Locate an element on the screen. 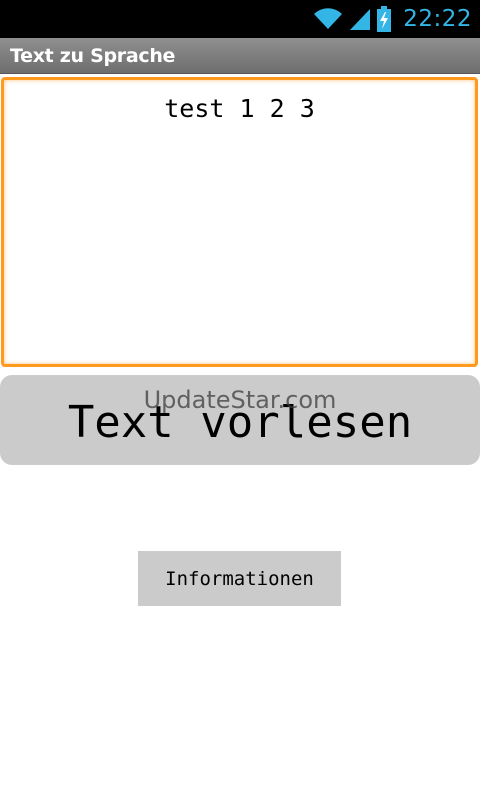 Image resolution: width=480 pixels, height=800 pixels. speak-button: Text vorlesen is located at coordinates (240, 420).